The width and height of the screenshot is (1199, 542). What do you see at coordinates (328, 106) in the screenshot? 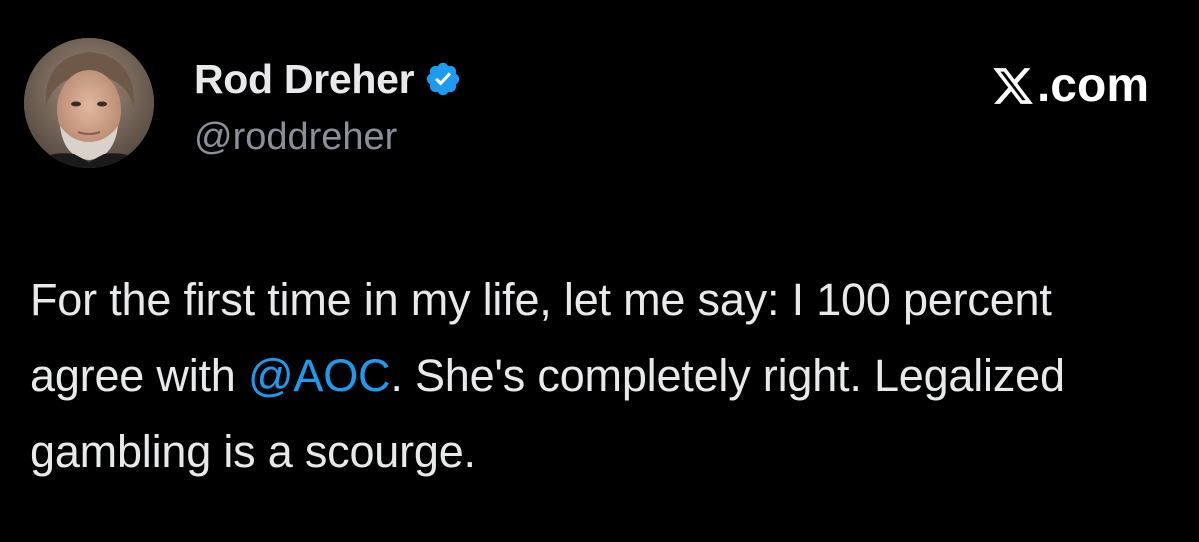
I see `author-info: Rod Dreher @roddreher` at bounding box center [328, 106].